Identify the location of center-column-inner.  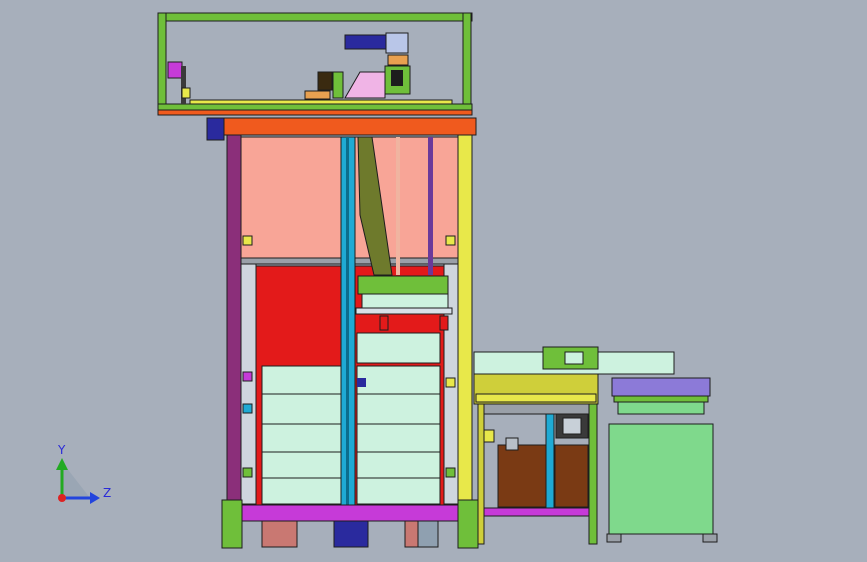
(347, 321).